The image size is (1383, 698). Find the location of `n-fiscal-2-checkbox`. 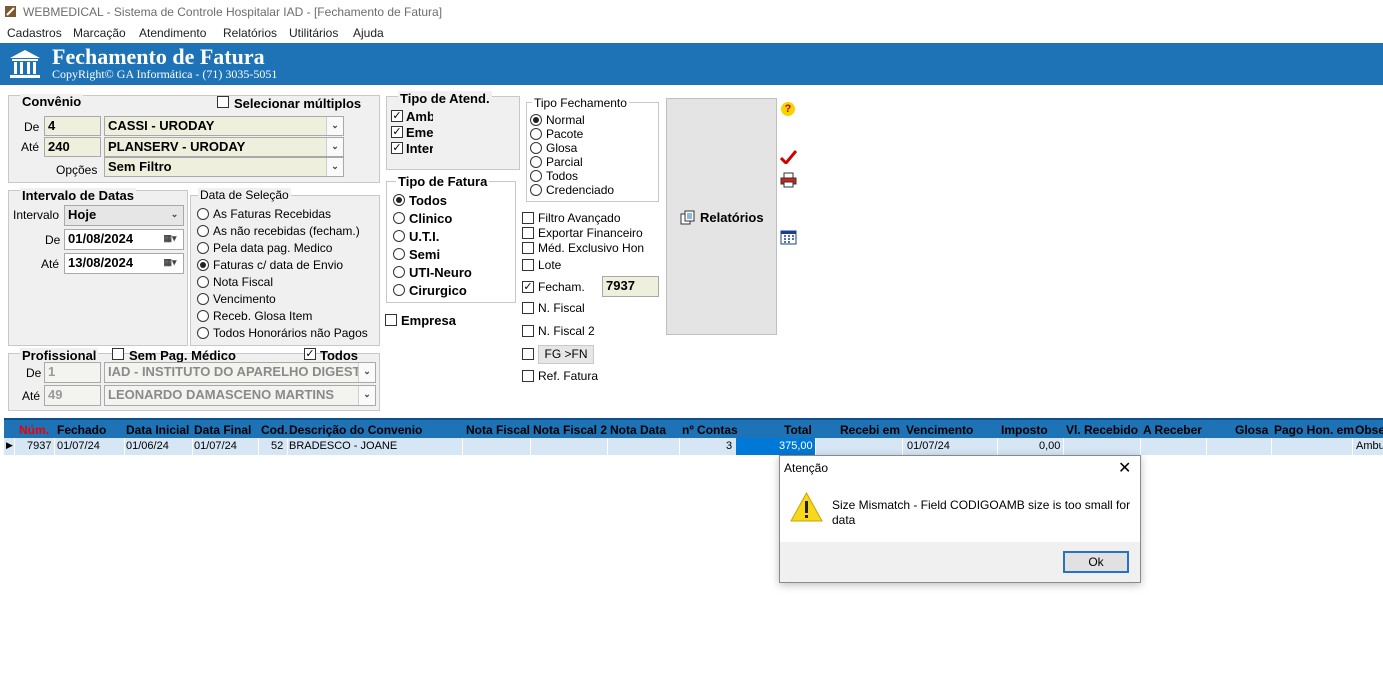

n-fiscal-2-checkbox is located at coordinates (528, 331).